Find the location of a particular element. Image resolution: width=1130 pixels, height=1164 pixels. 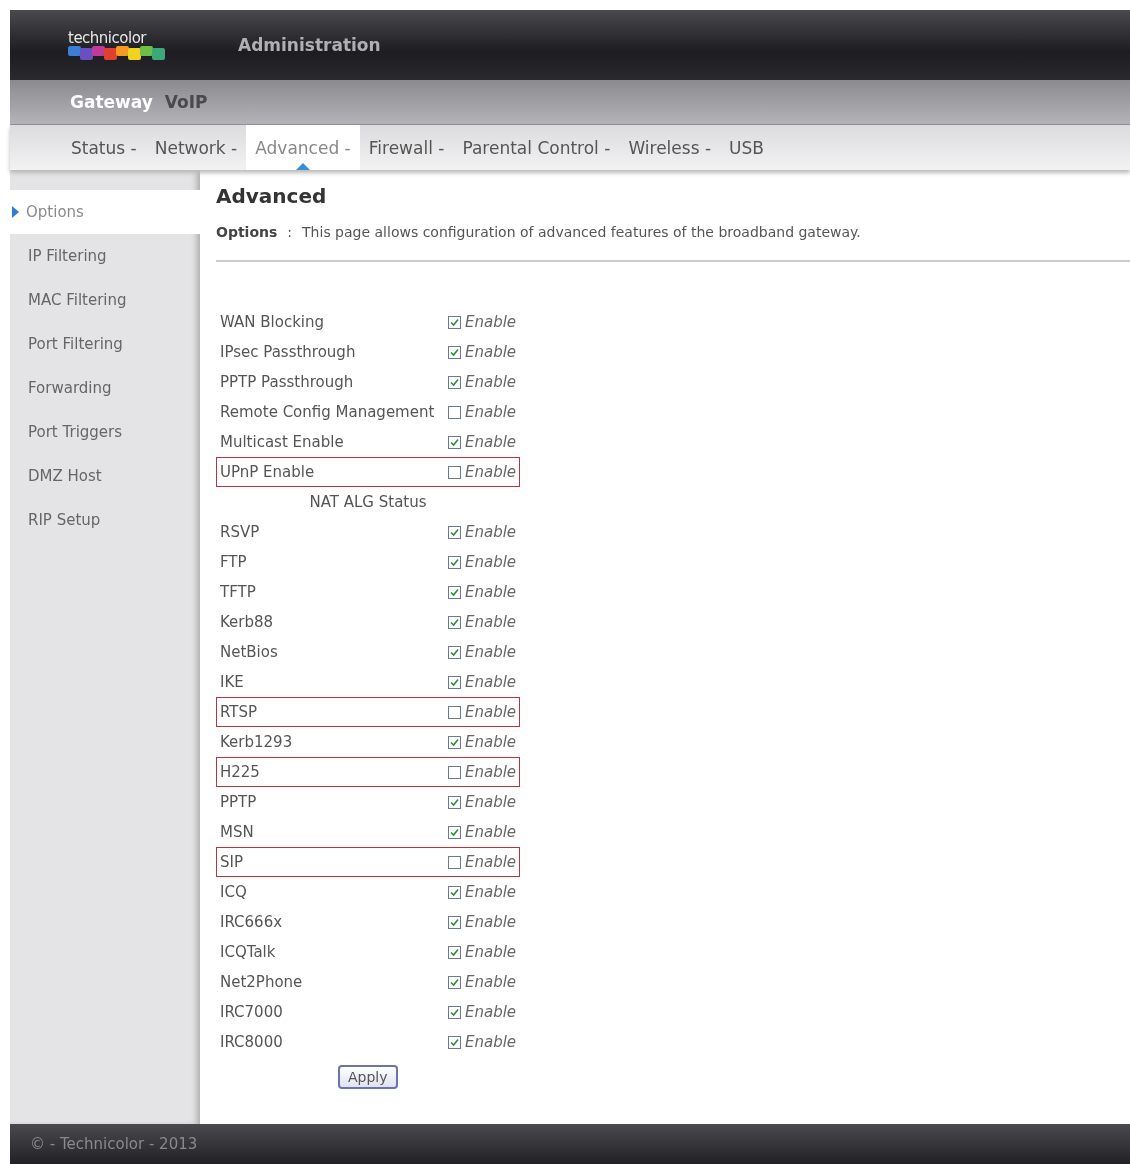

sidebar-item: IP Filtering is located at coordinates (105, 256).